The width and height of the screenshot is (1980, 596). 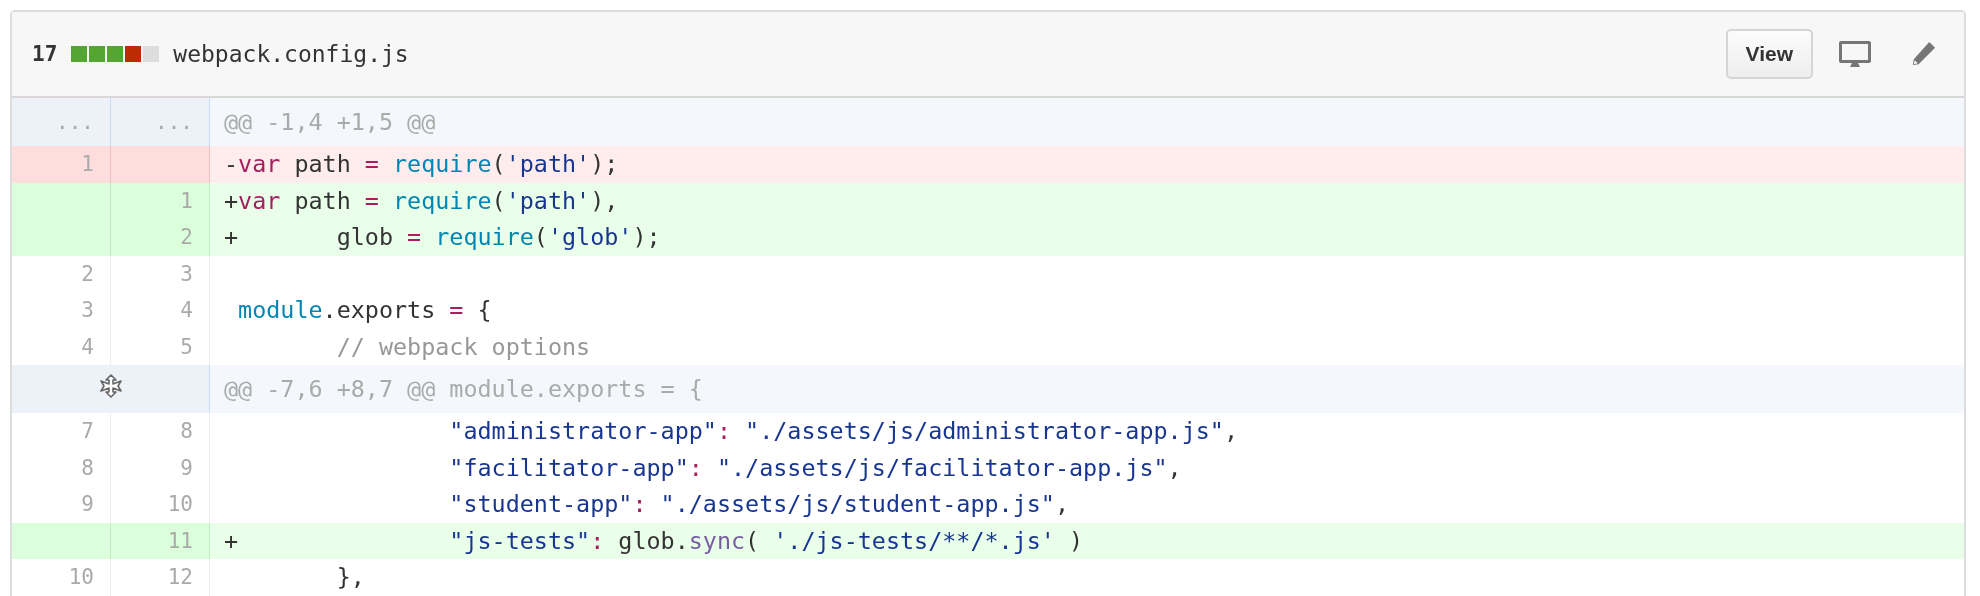 What do you see at coordinates (815, 467) in the screenshot?
I see `code-line: "facilitator-app": "./assets/js/facilitator-app.js",` at bounding box center [815, 467].